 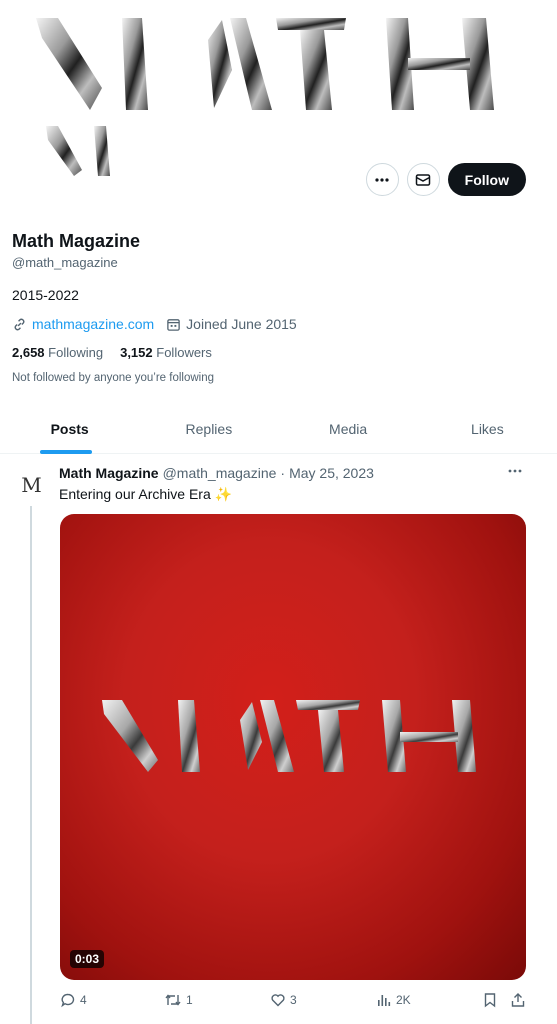 I want to click on retweet-count: 1, so click(x=189, y=1000).